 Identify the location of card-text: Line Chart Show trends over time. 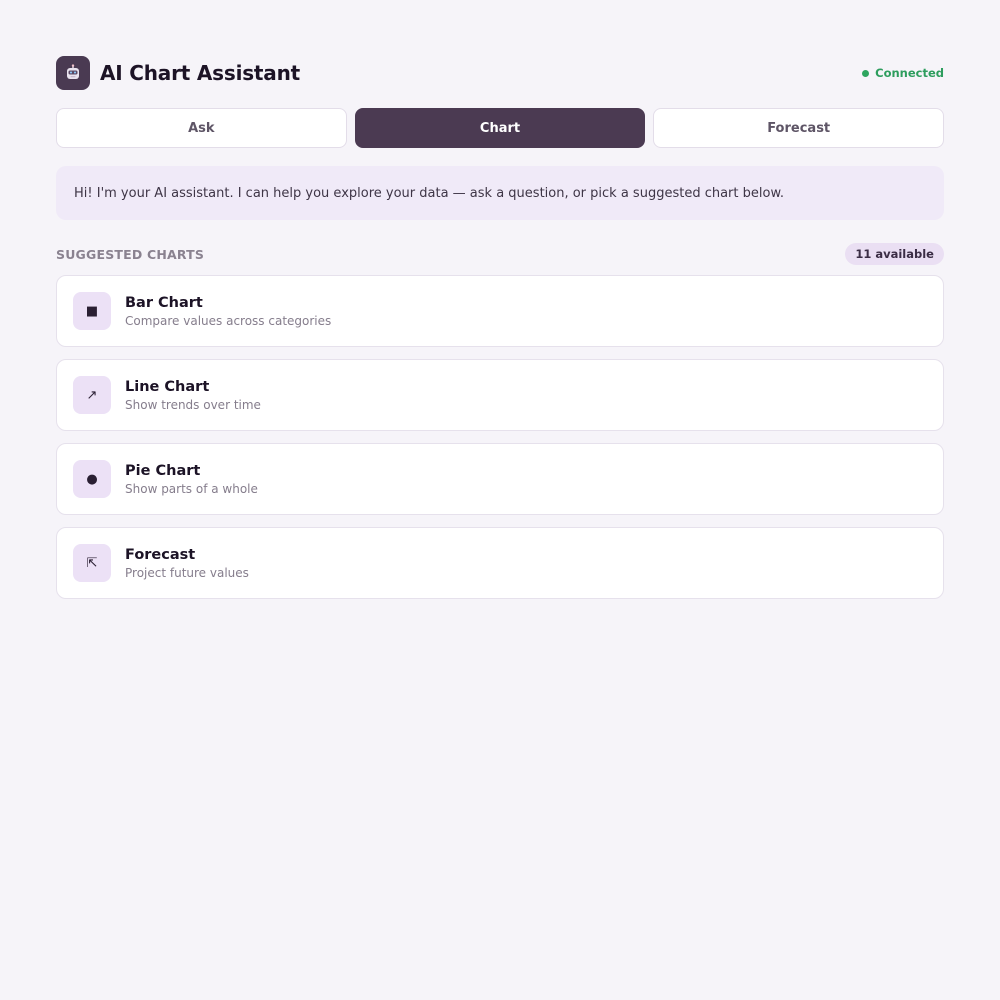
(193, 395).